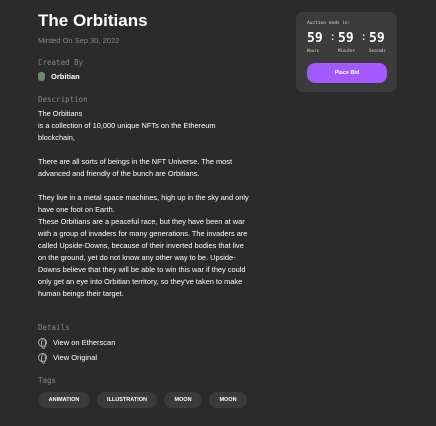  I want to click on tag-illustration: ILLUSTRATION, so click(127, 400).